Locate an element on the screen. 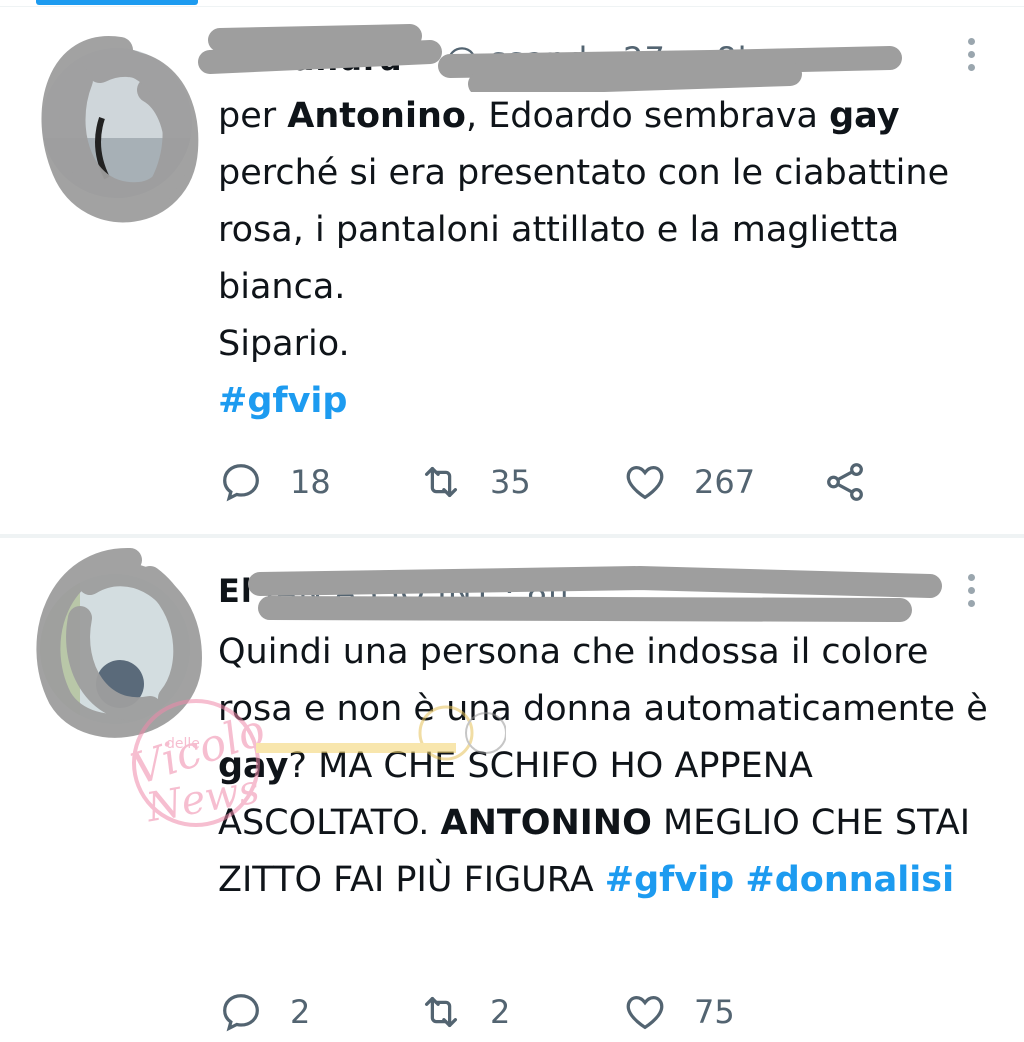  tweet-actions: 18 35 267 is located at coordinates (568, 482).